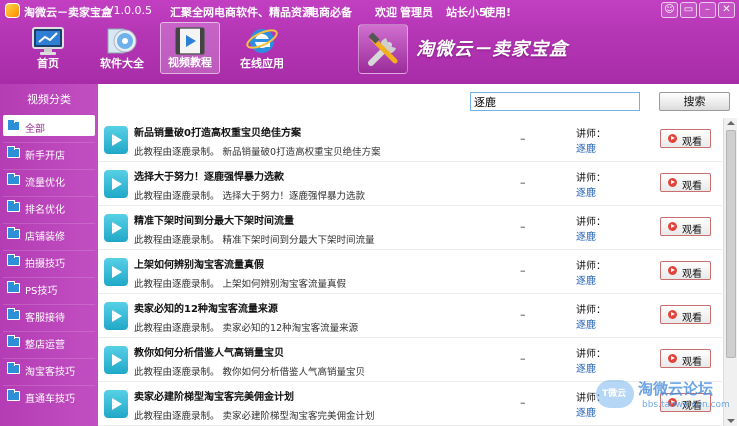 The image size is (739, 426). Describe the element at coordinates (555, 101) in the screenshot. I see `search-input` at that location.